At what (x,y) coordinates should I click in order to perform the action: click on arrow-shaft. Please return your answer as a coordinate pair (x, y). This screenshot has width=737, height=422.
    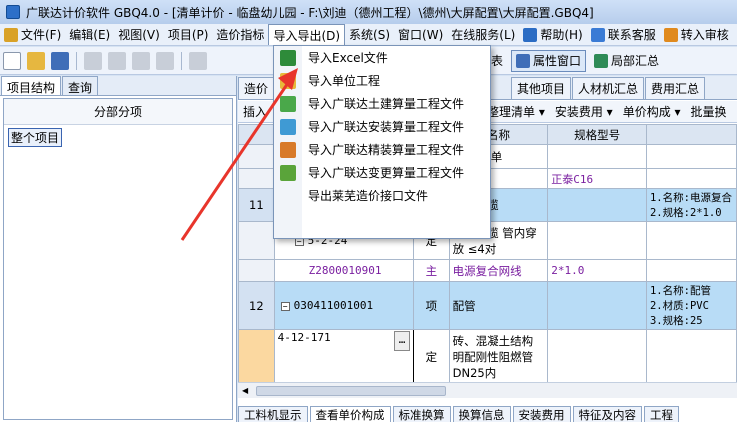
    Looking at the image, I should click on (236, 160).